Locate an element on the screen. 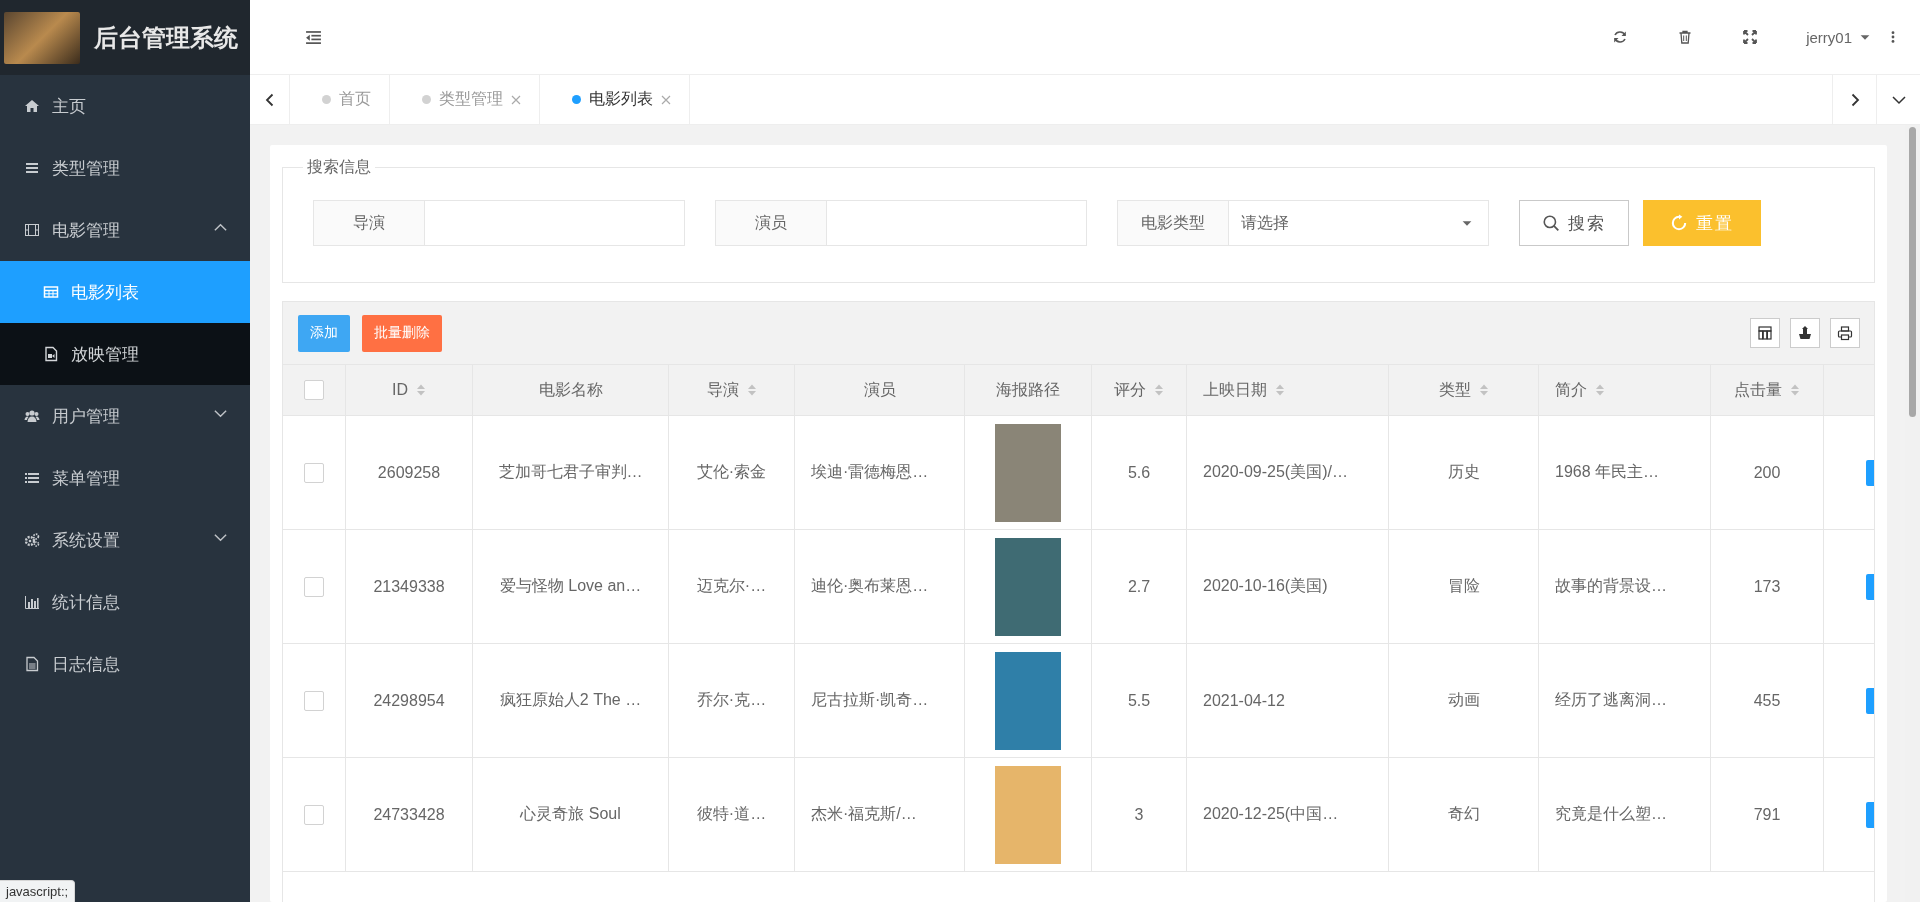 The height and width of the screenshot is (902, 1920). menu-item: 菜单管理 is located at coordinates (125, 478).